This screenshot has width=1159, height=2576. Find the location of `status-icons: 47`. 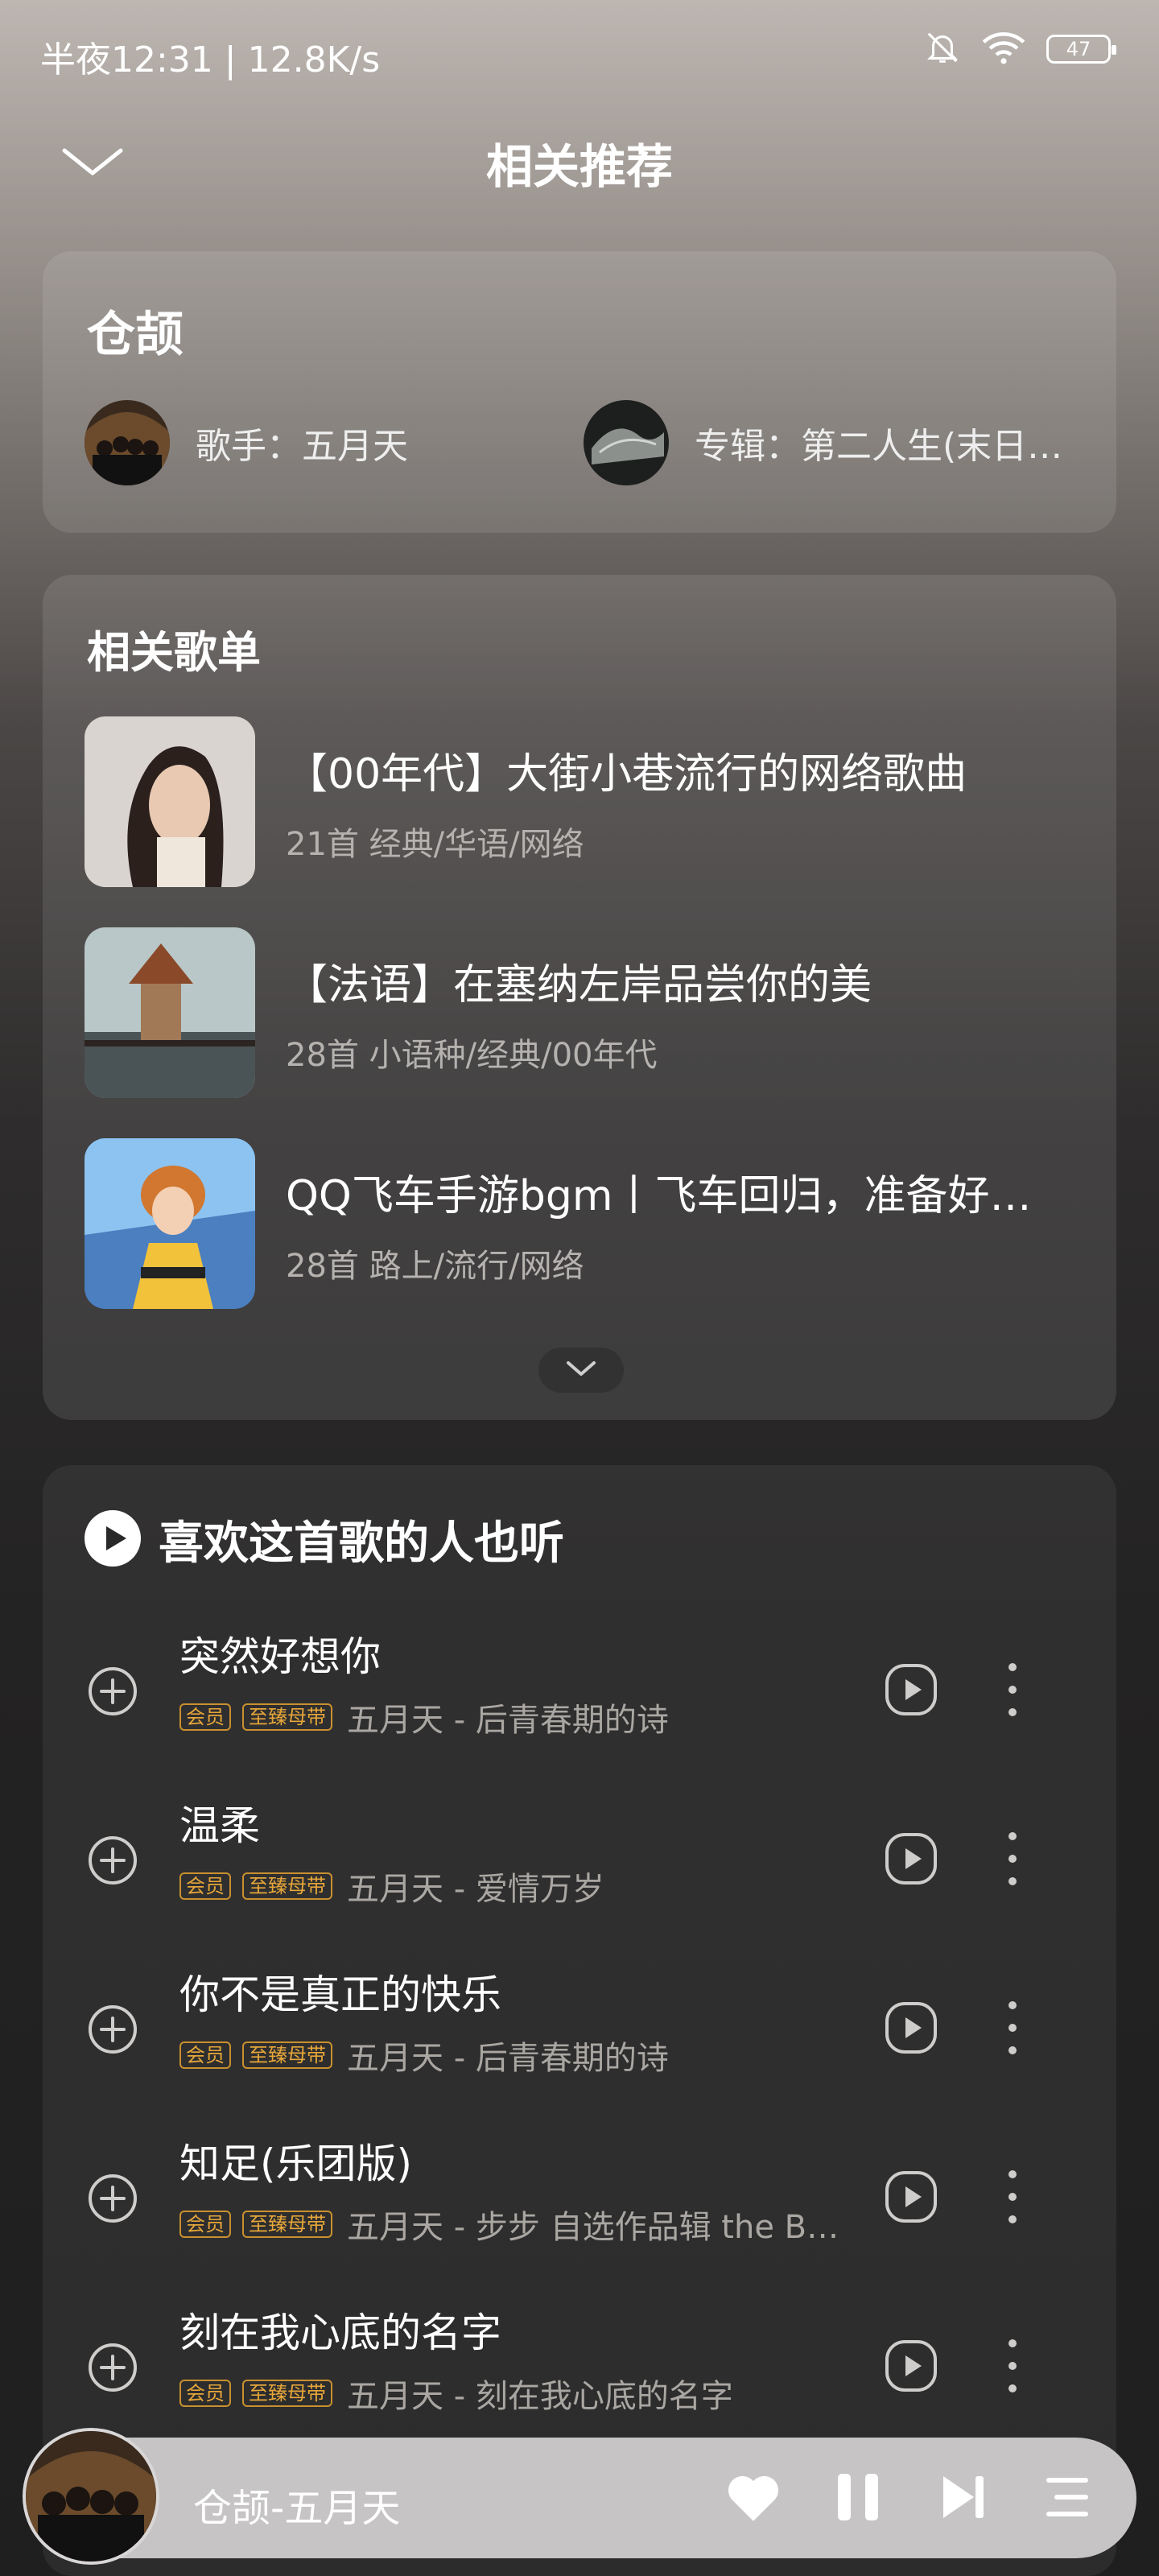

status-icons: 47 is located at coordinates (1020, 49).